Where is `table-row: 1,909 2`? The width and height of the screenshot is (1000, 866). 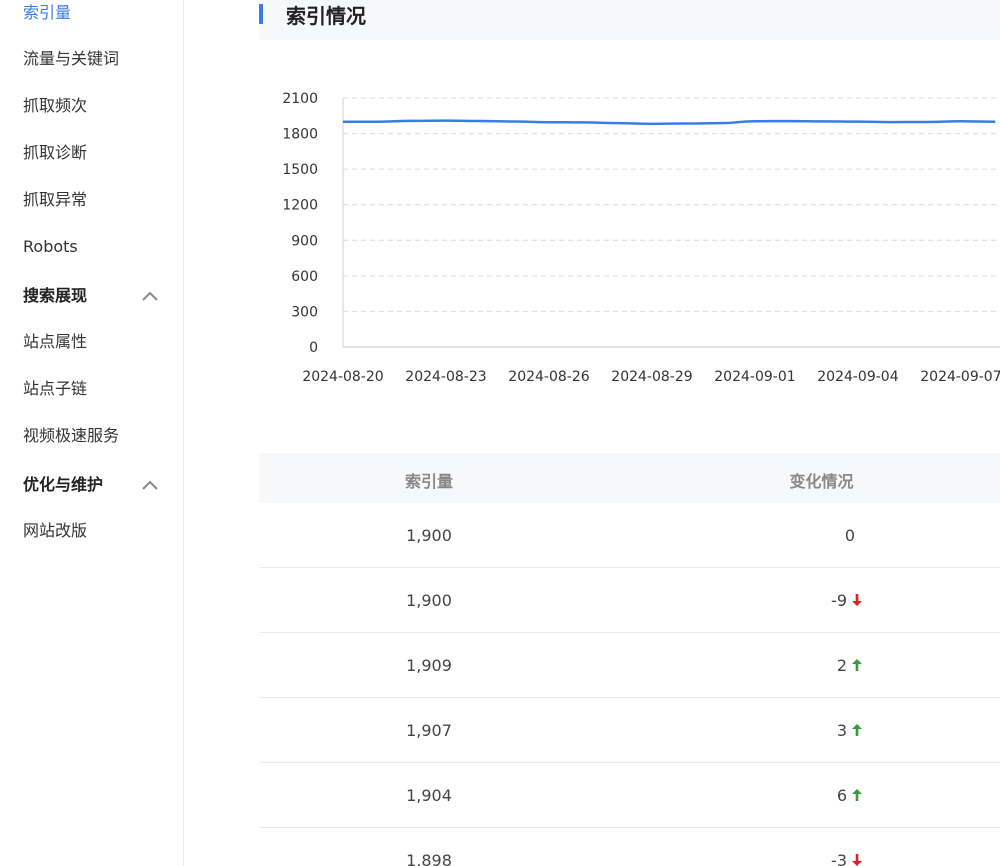
table-row: 1,909 2 is located at coordinates (629, 665).